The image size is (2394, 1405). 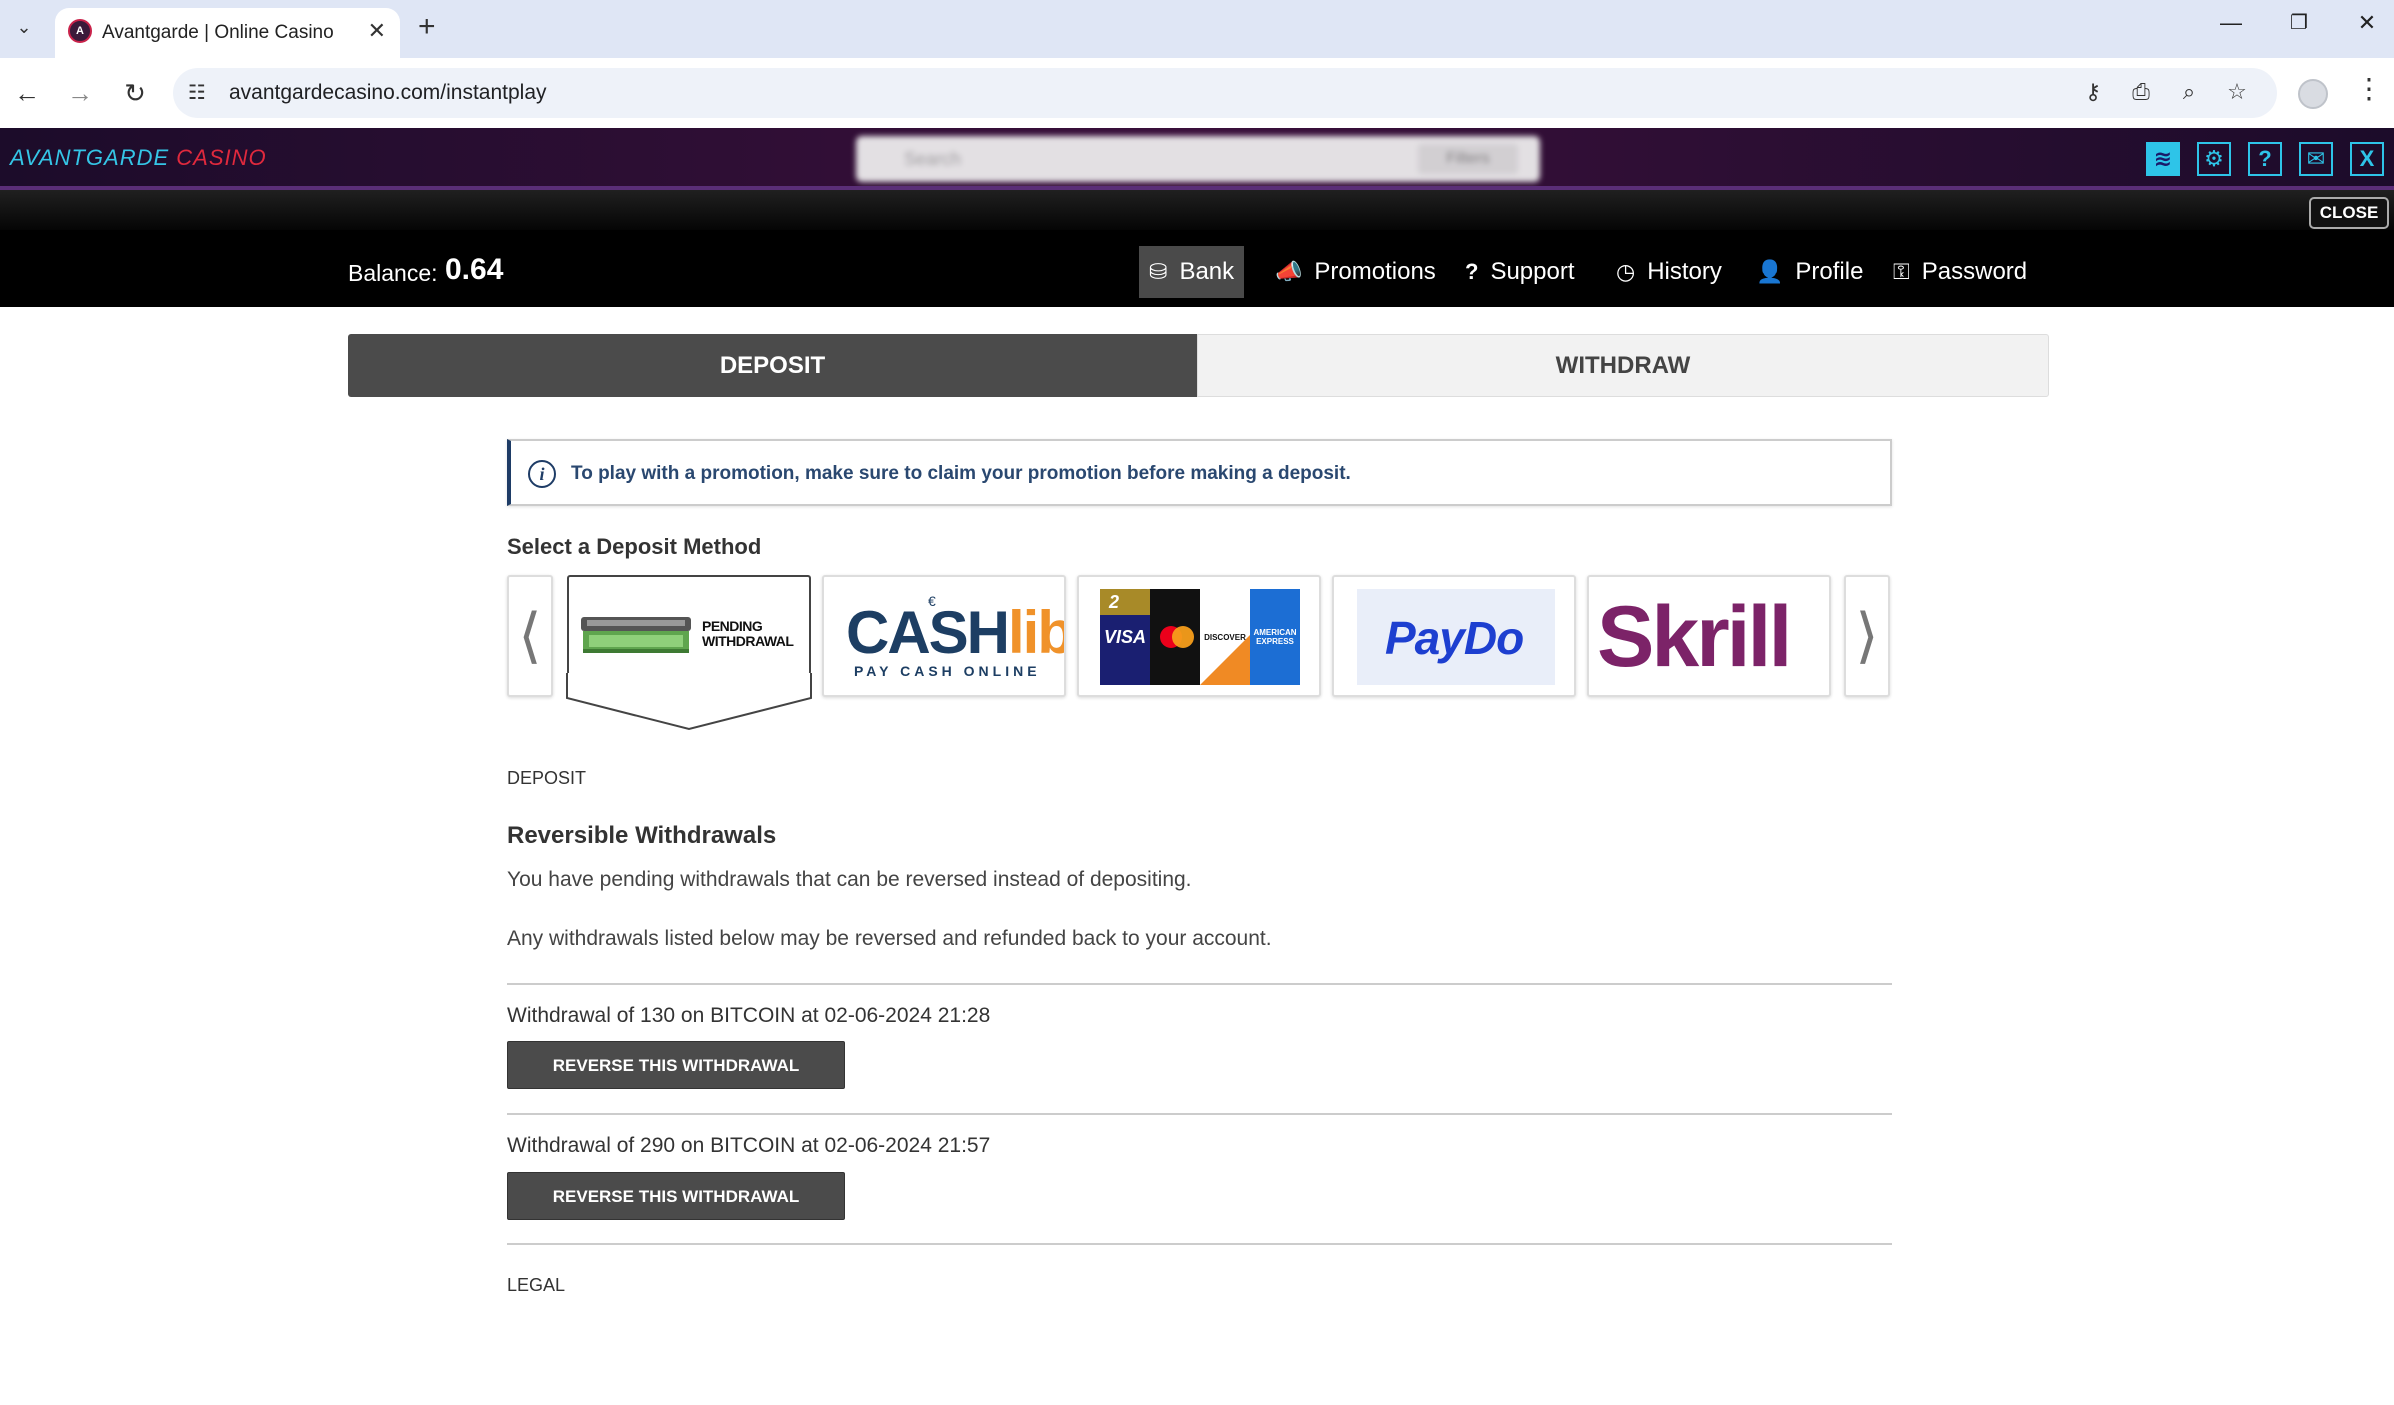 What do you see at coordinates (427, 27) in the screenshot?
I see `plus-icon: +` at bounding box center [427, 27].